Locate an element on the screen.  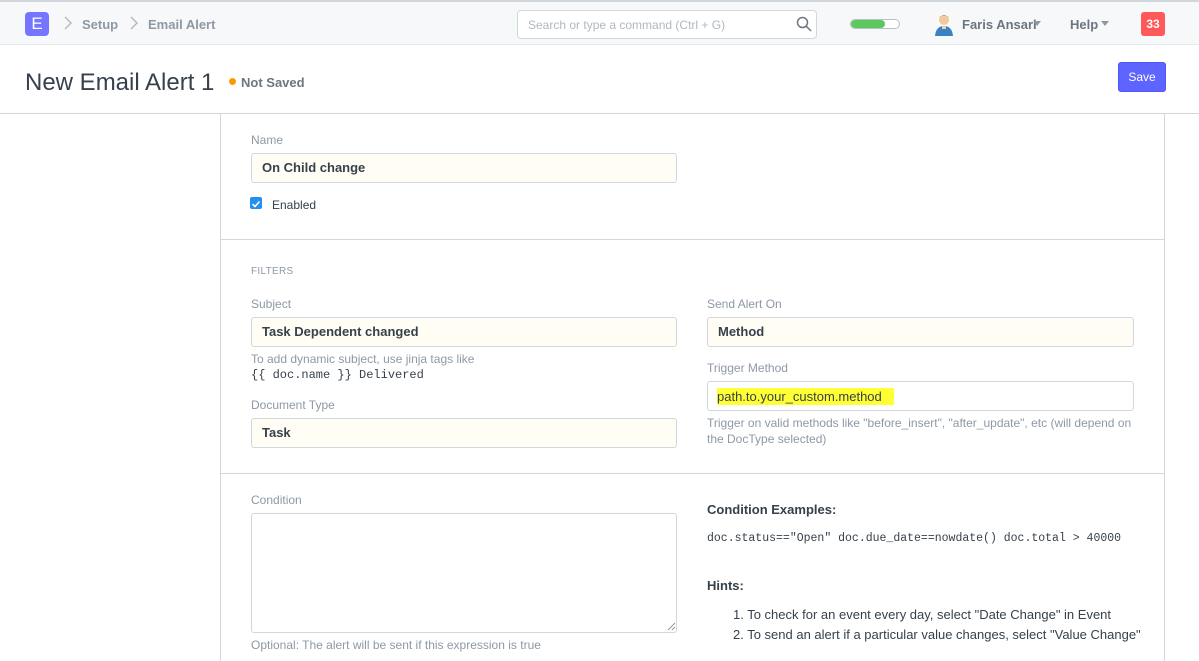
condition-label: Condition is located at coordinates (276, 500).